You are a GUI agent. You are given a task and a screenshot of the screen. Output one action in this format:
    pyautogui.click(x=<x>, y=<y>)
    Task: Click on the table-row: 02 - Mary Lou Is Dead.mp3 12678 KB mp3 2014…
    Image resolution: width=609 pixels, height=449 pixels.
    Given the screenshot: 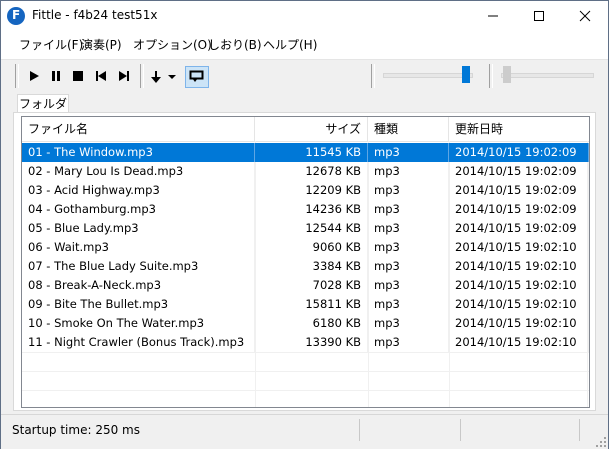 What is the action you would take?
    pyautogui.click(x=305, y=171)
    